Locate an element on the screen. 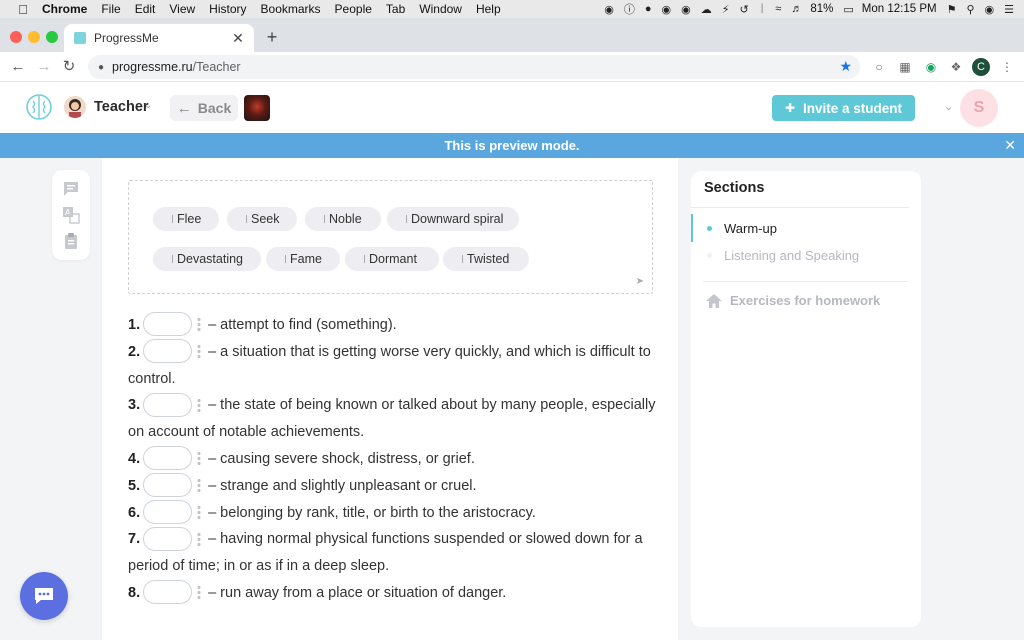  reload-icon: ↻ is located at coordinates (69, 67).